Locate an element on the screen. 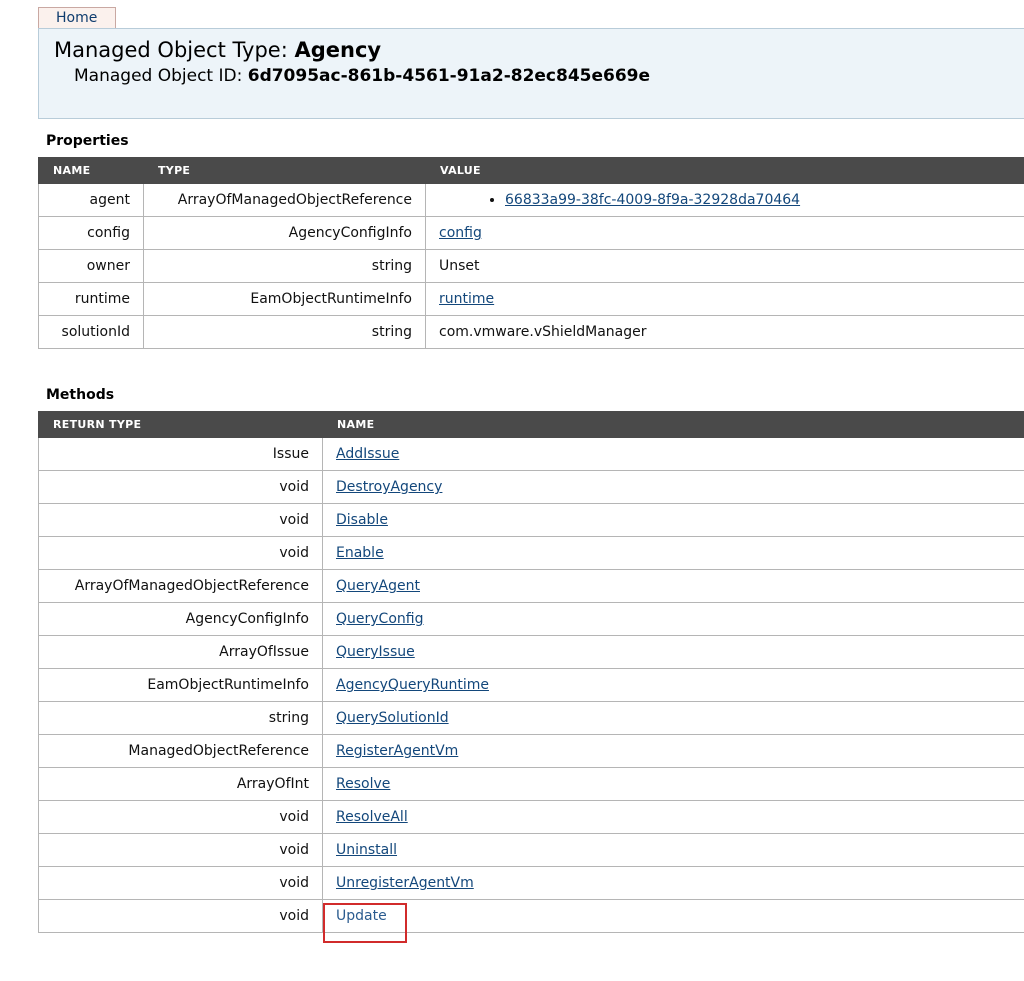 The image size is (1024, 981). list-item: 66833a99-38fc-4009-8f9a-32928da70464 is located at coordinates (764, 200).